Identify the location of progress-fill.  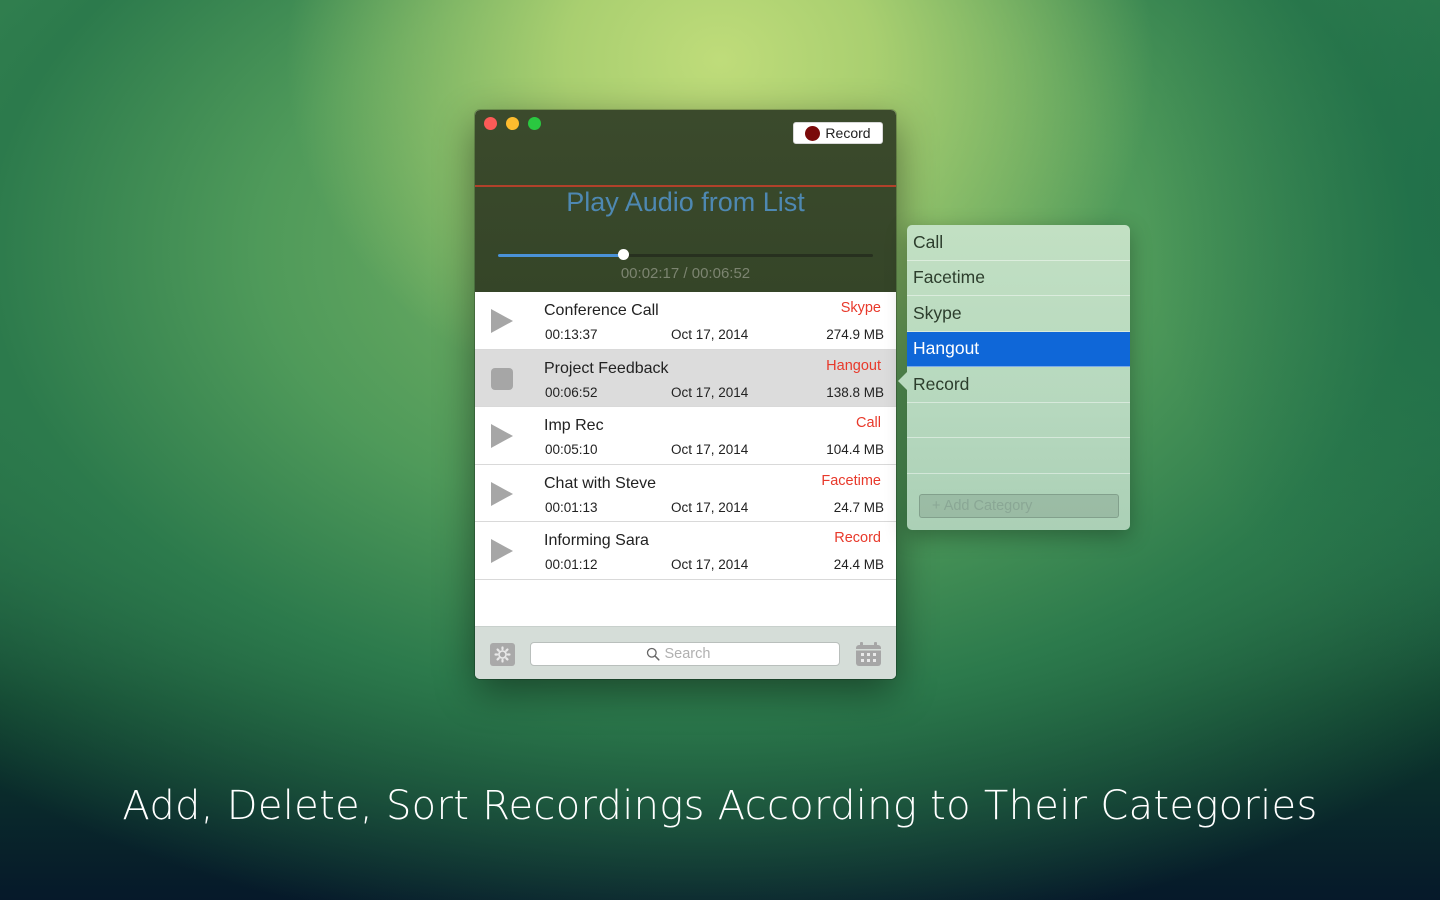
(560, 255).